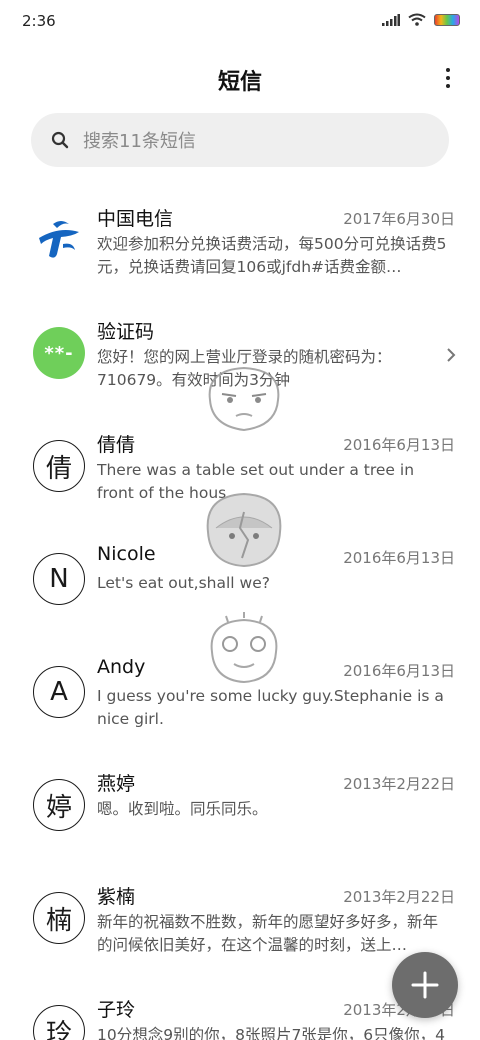 This screenshot has width=480, height=1040. Describe the element at coordinates (240, 140) in the screenshot. I see `search-input: 搜索11条短信` at that location.